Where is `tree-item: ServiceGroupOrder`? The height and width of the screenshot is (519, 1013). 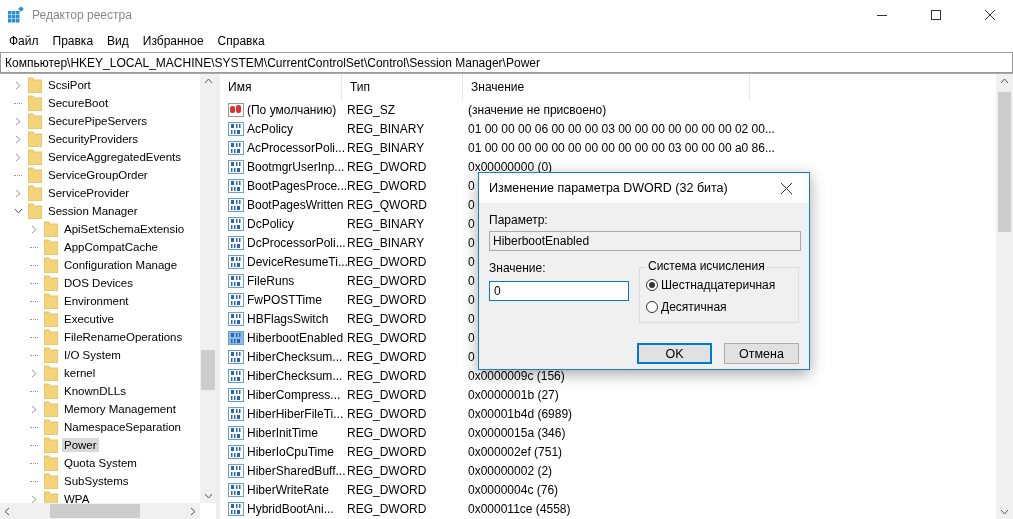 tree-item: ServiceGroupOrder is located at coordinates (98, 175).